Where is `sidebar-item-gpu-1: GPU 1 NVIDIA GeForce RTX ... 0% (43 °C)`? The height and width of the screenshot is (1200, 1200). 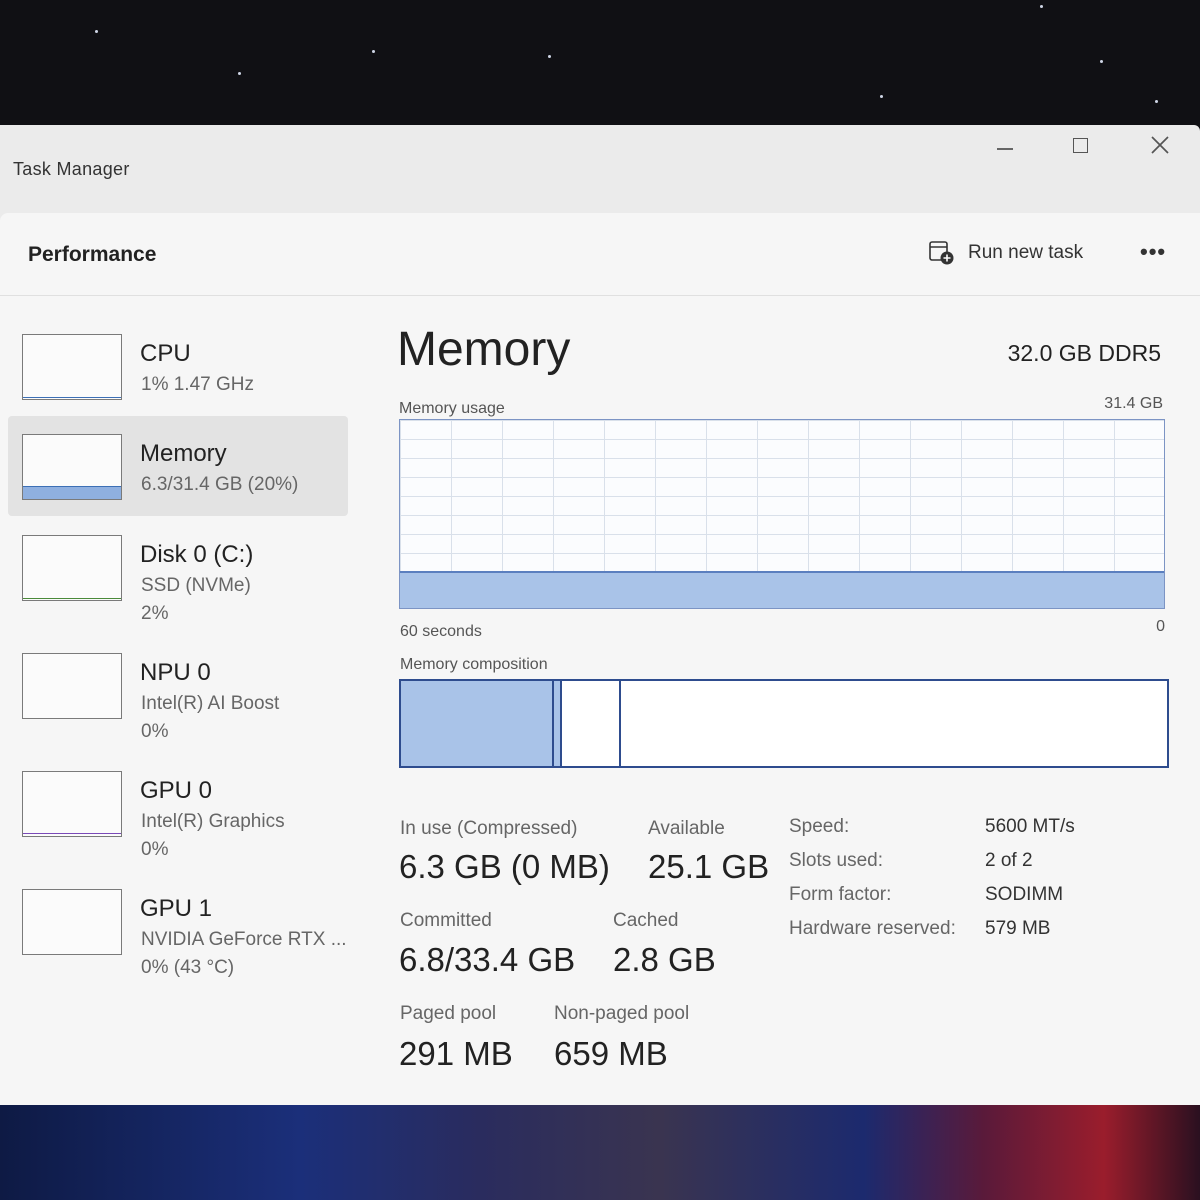 sidebar-item-gpu-1: GPU 1 NVIDIA GeForce RTX ... 0% (43 °C) is located at coordinates (178, 924).